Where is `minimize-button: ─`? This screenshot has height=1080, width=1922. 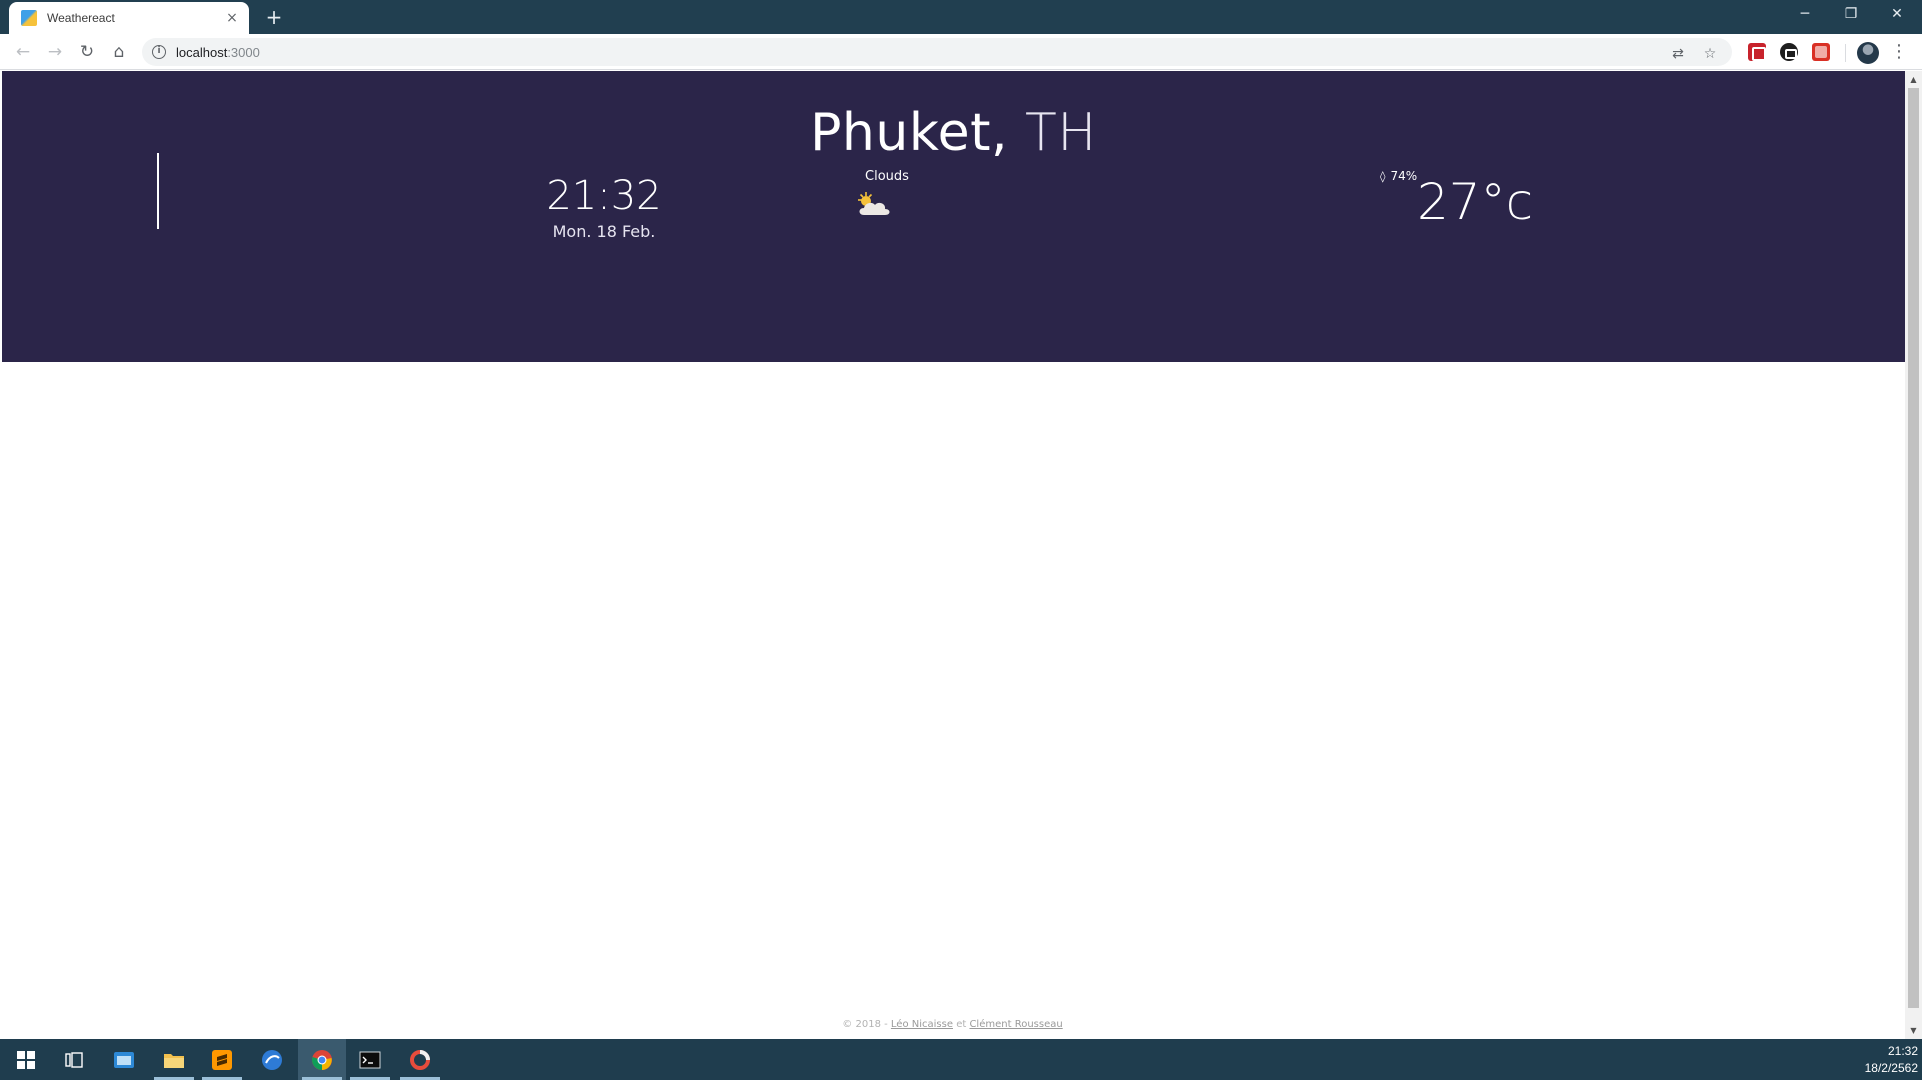
minimize-button: ─ is located at coordinates (1805, 15).